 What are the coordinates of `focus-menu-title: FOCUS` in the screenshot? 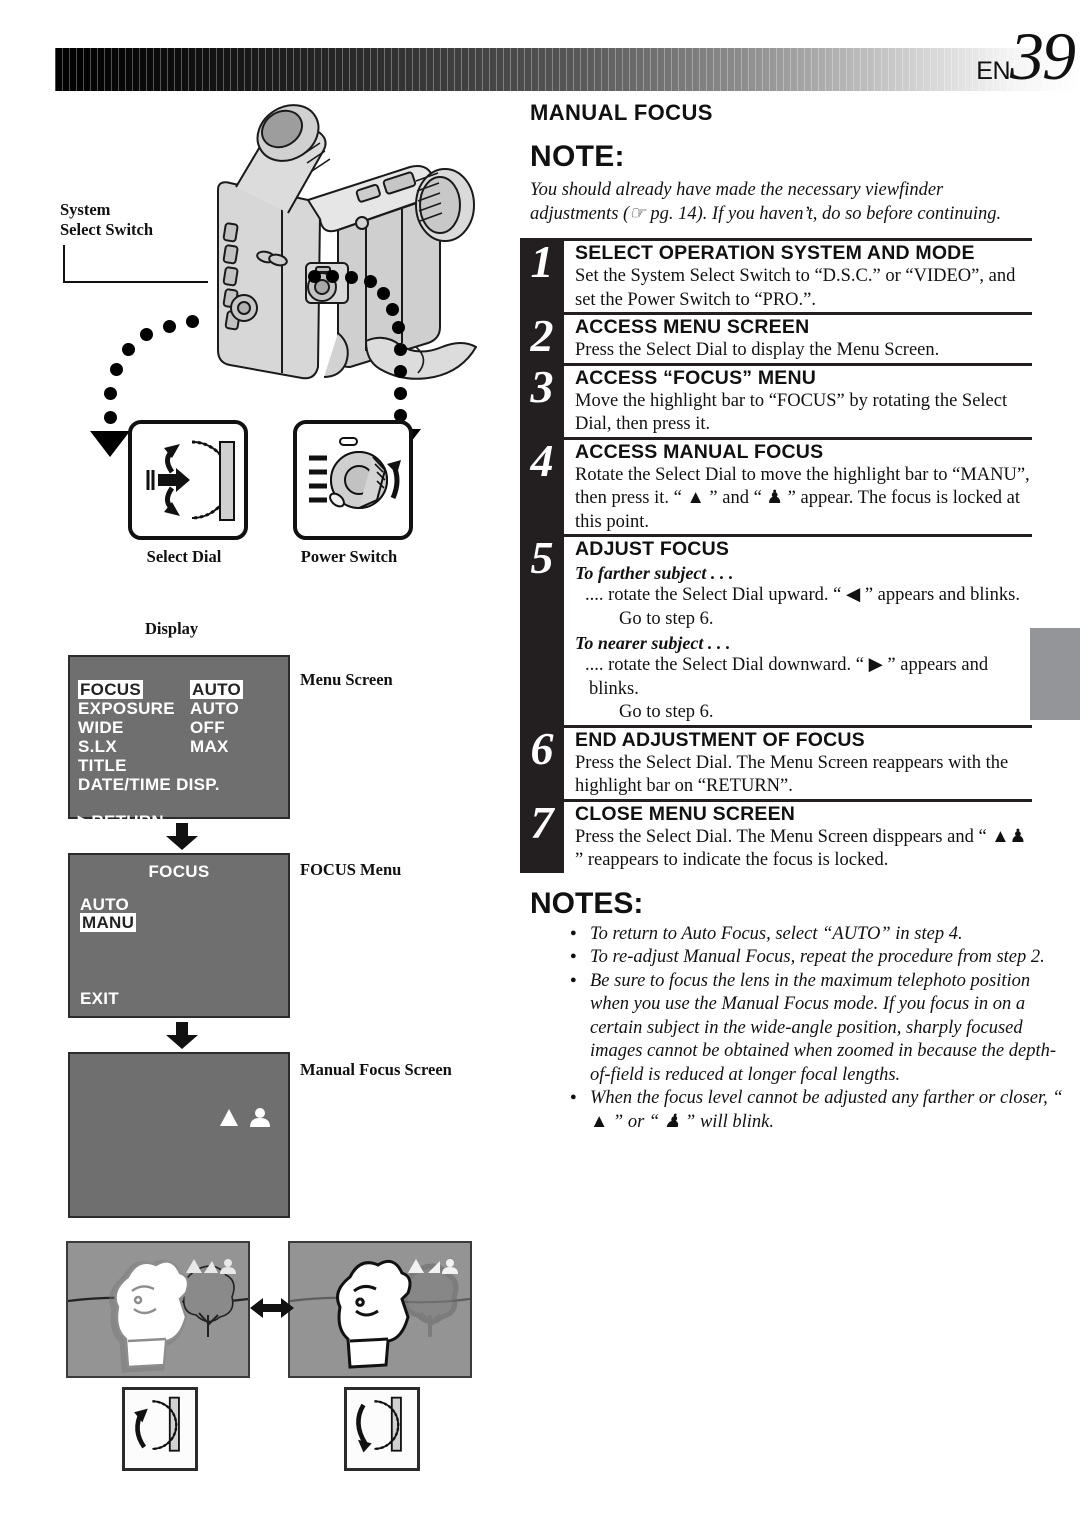 It's located at (179, 871).